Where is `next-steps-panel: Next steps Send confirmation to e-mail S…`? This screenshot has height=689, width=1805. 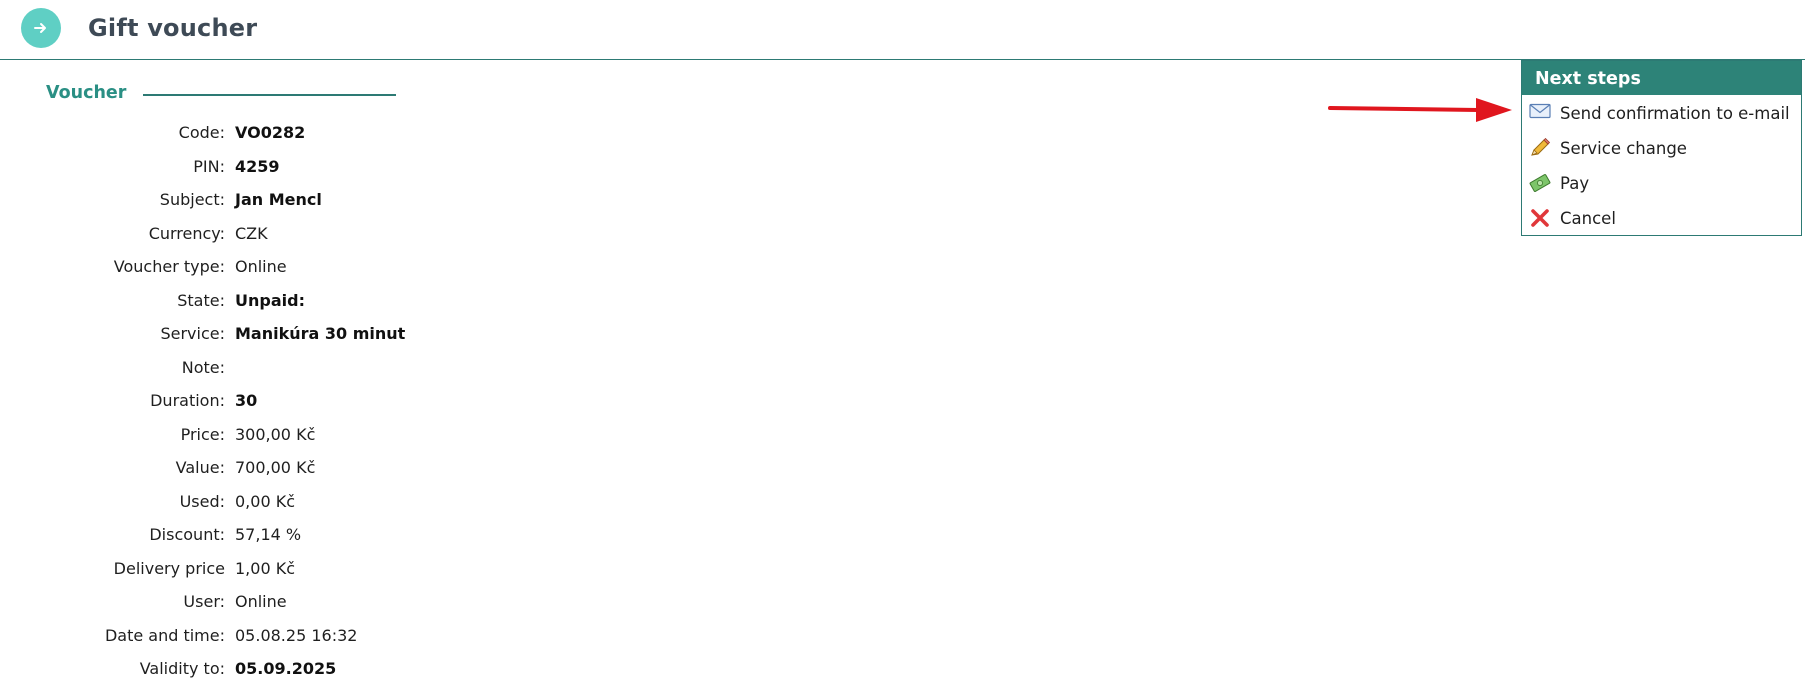 next-steps-panel: Next steps Send confirmation to e-mail S… is located at coordinates (1661, 148).